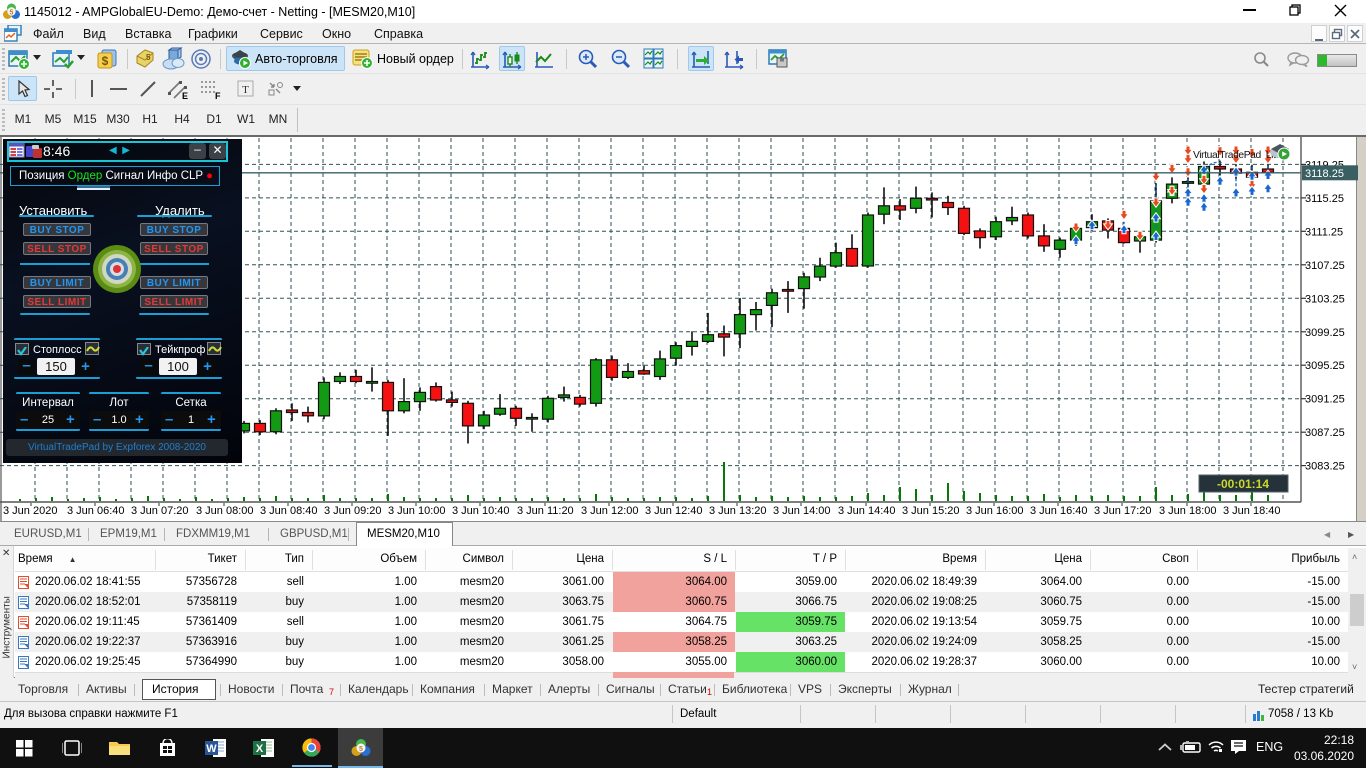 Image resolution: width=1366 pixels, height=768 pixels. Describe the element at coordinates (1243, 484) in the screenshot. I see `svg-text: -00:01:14` at that location.